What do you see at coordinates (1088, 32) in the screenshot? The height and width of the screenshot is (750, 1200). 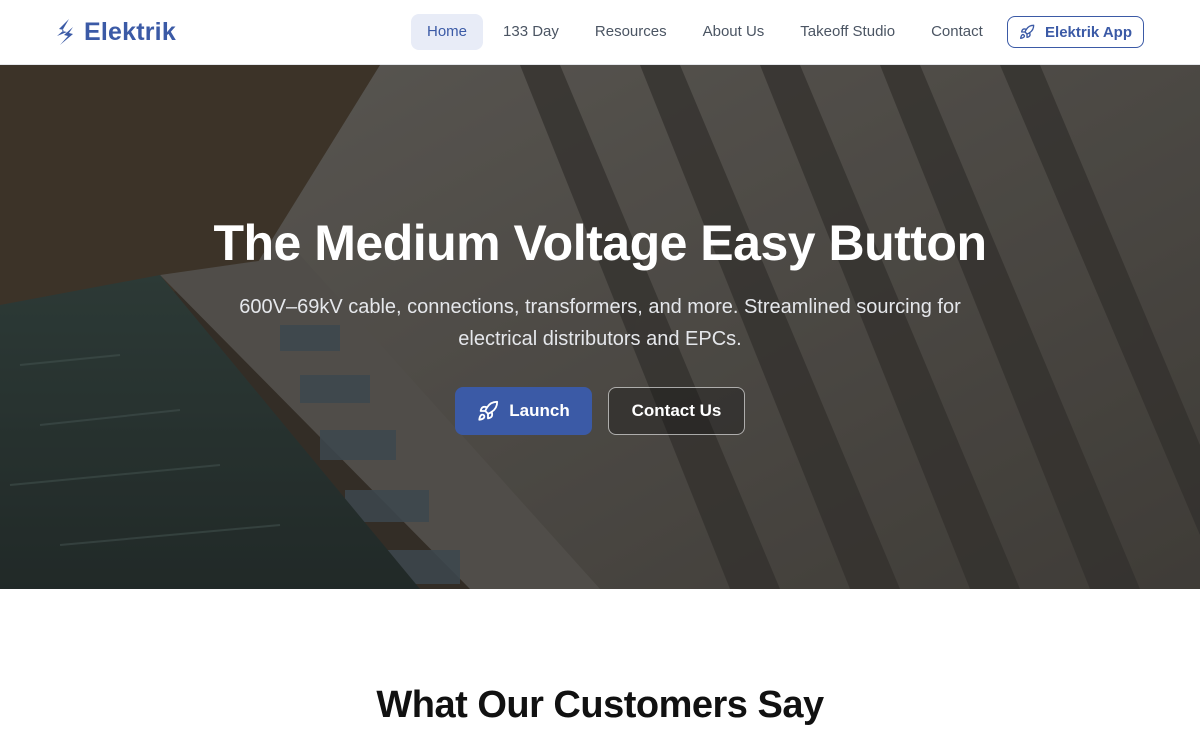 I see `elektrik-app-button-label: Elektrik App` at bounding box center [1088, 32].